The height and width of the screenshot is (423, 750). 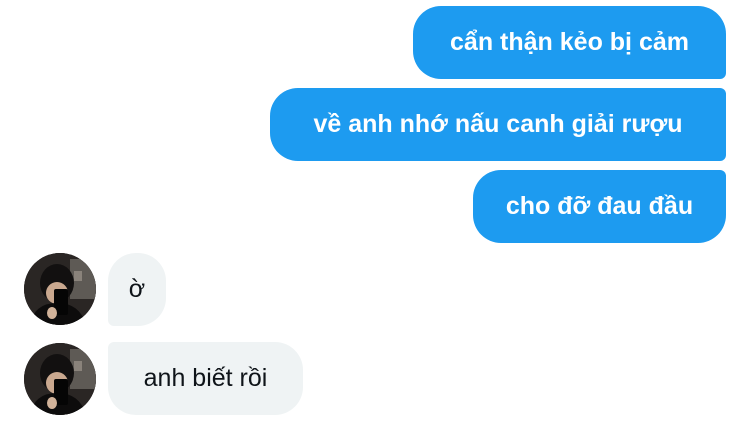 I want to click on received-message-bubble: ờ, so click(x=137, y=289).